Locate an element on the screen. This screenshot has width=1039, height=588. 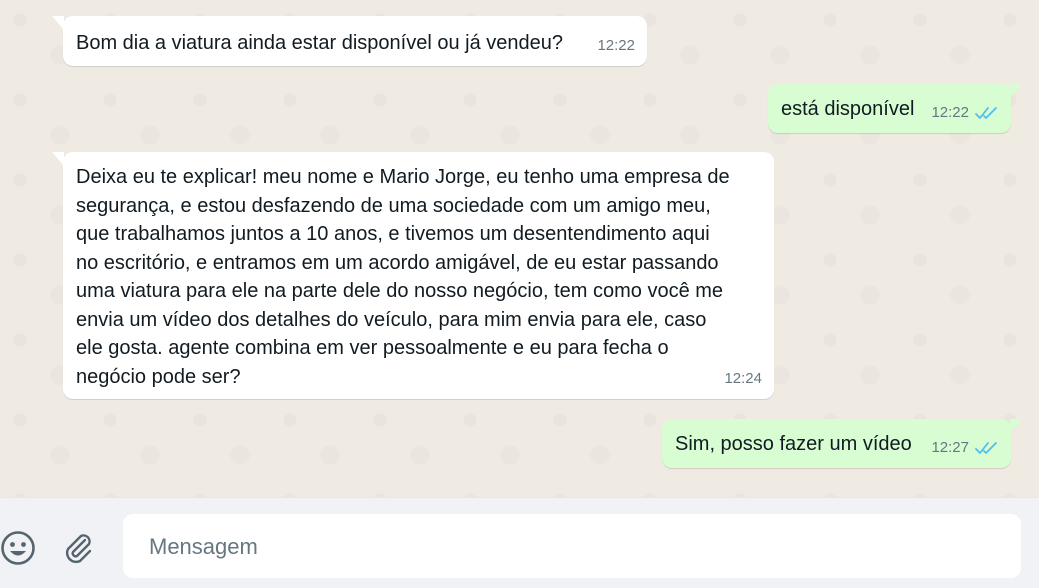
message-text: Sim, posso fazer um vídeo is located at coordinates (793, 444).